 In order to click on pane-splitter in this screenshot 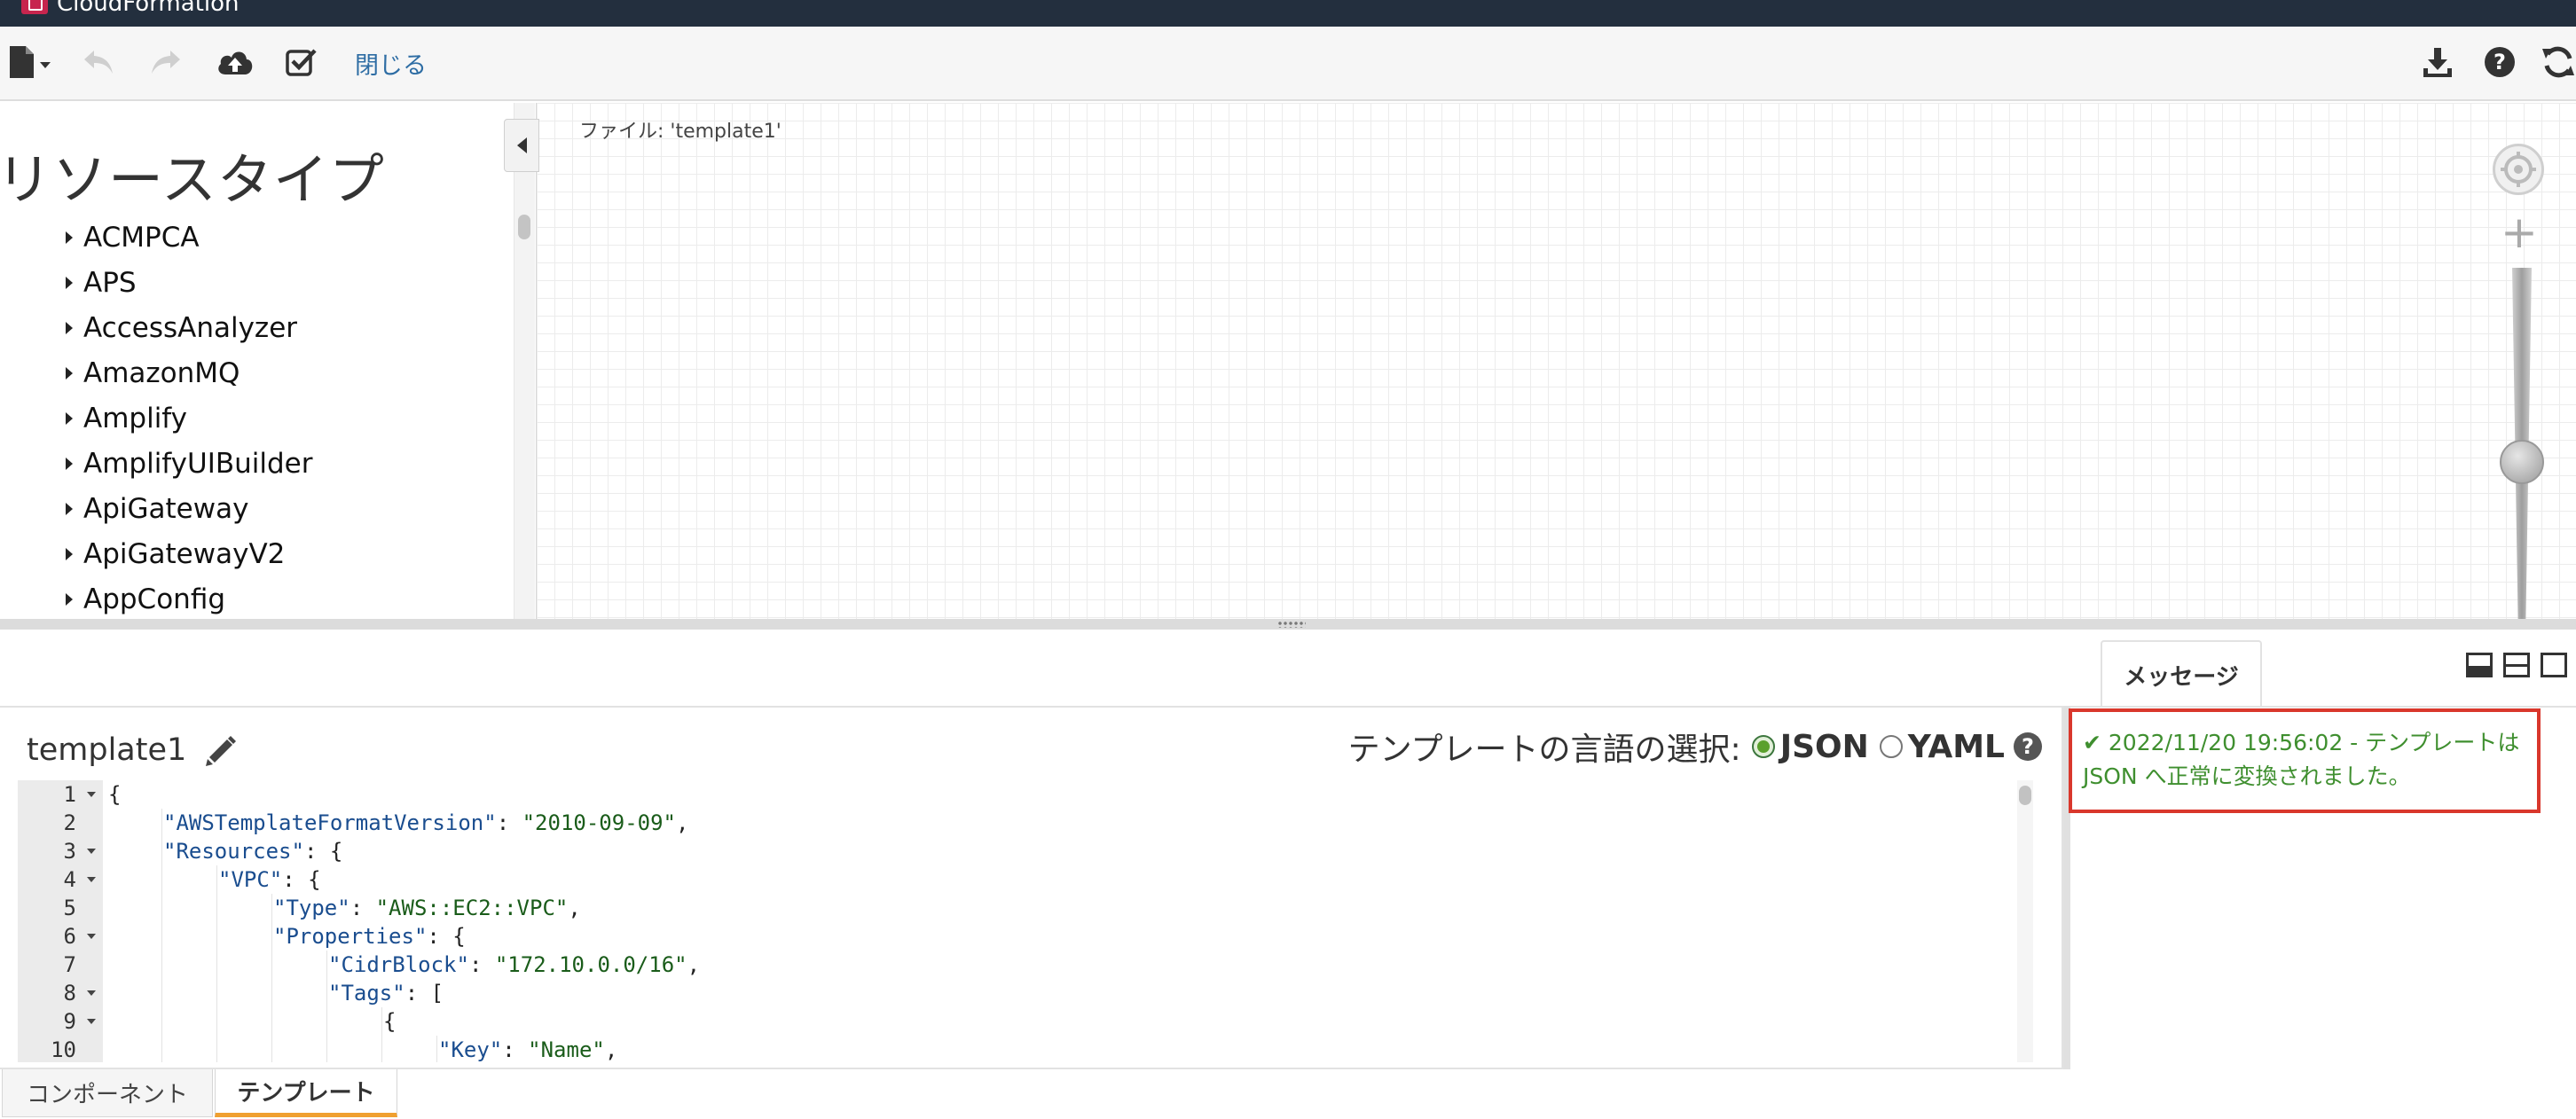, I will do `click(1288, 624)`.